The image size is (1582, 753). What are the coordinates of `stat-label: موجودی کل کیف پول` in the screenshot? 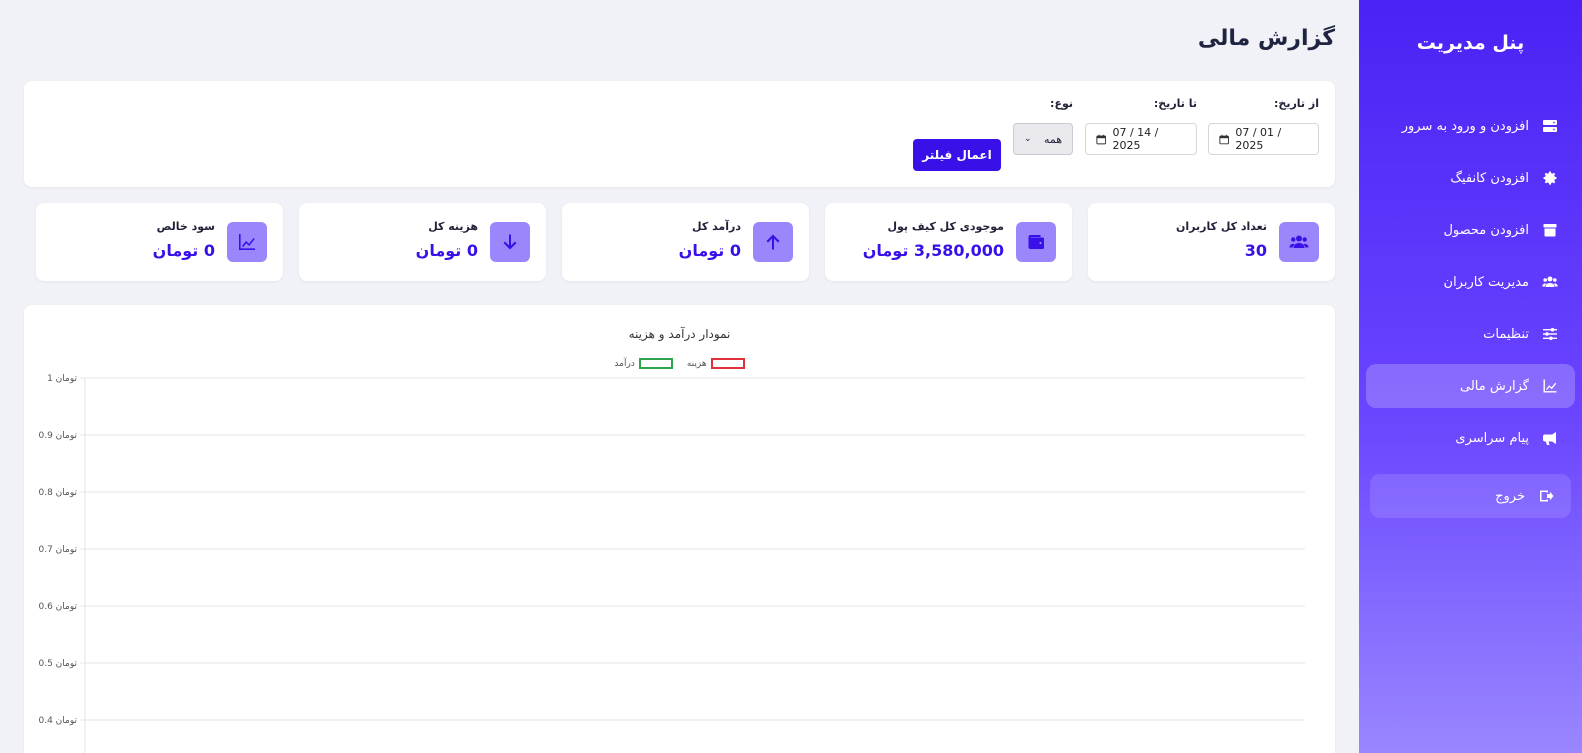 It's located at (945, 226).